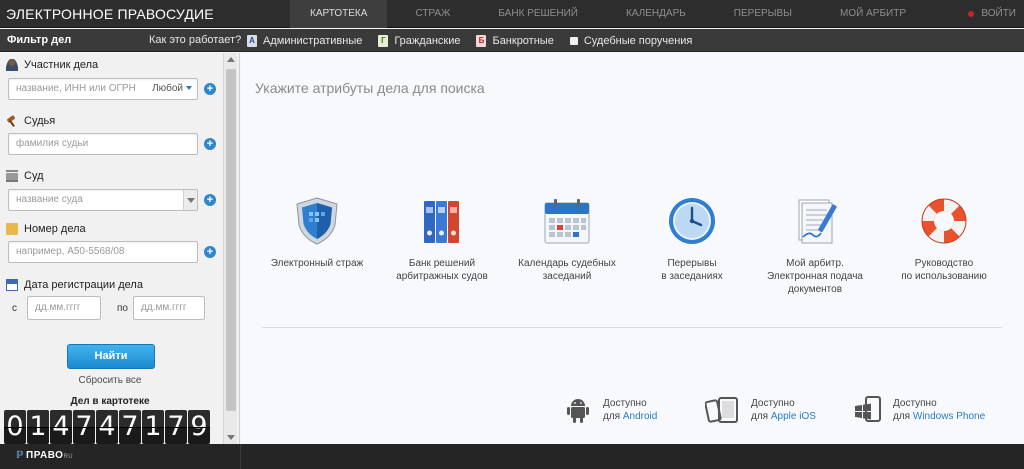  Describe the element at coordinates (210, 252) in the screenshot. I see `add-case-number-button: +` at that location.